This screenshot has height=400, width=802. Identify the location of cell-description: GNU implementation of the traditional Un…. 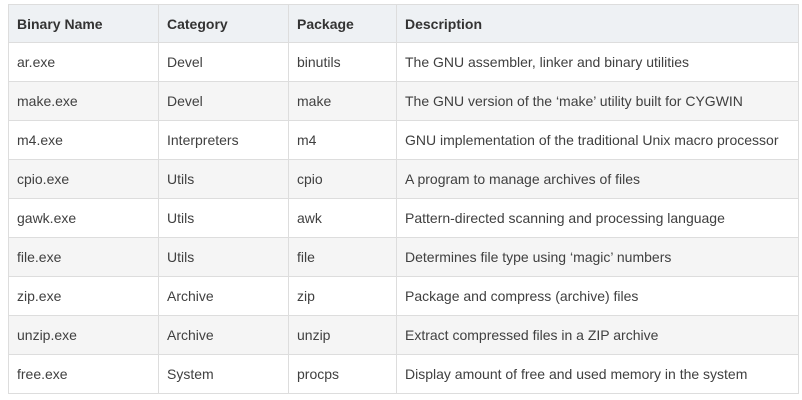
(597, 140).